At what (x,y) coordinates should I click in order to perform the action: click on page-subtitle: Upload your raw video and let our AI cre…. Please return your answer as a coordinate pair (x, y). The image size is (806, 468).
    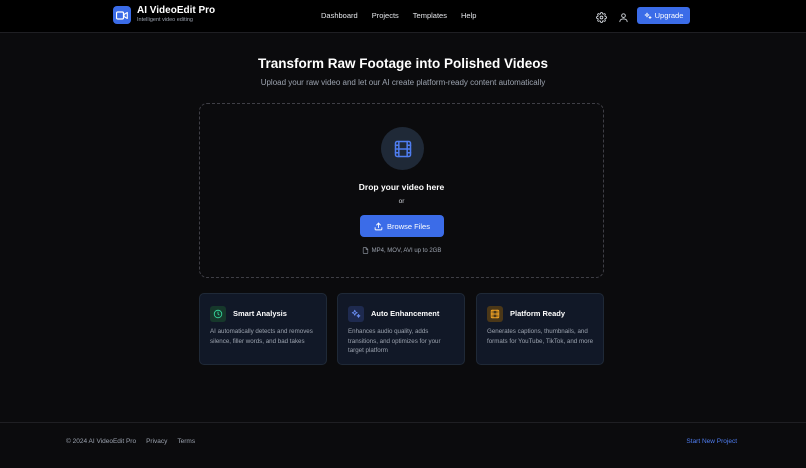
    Looking at the image, I should click on (403, 82).